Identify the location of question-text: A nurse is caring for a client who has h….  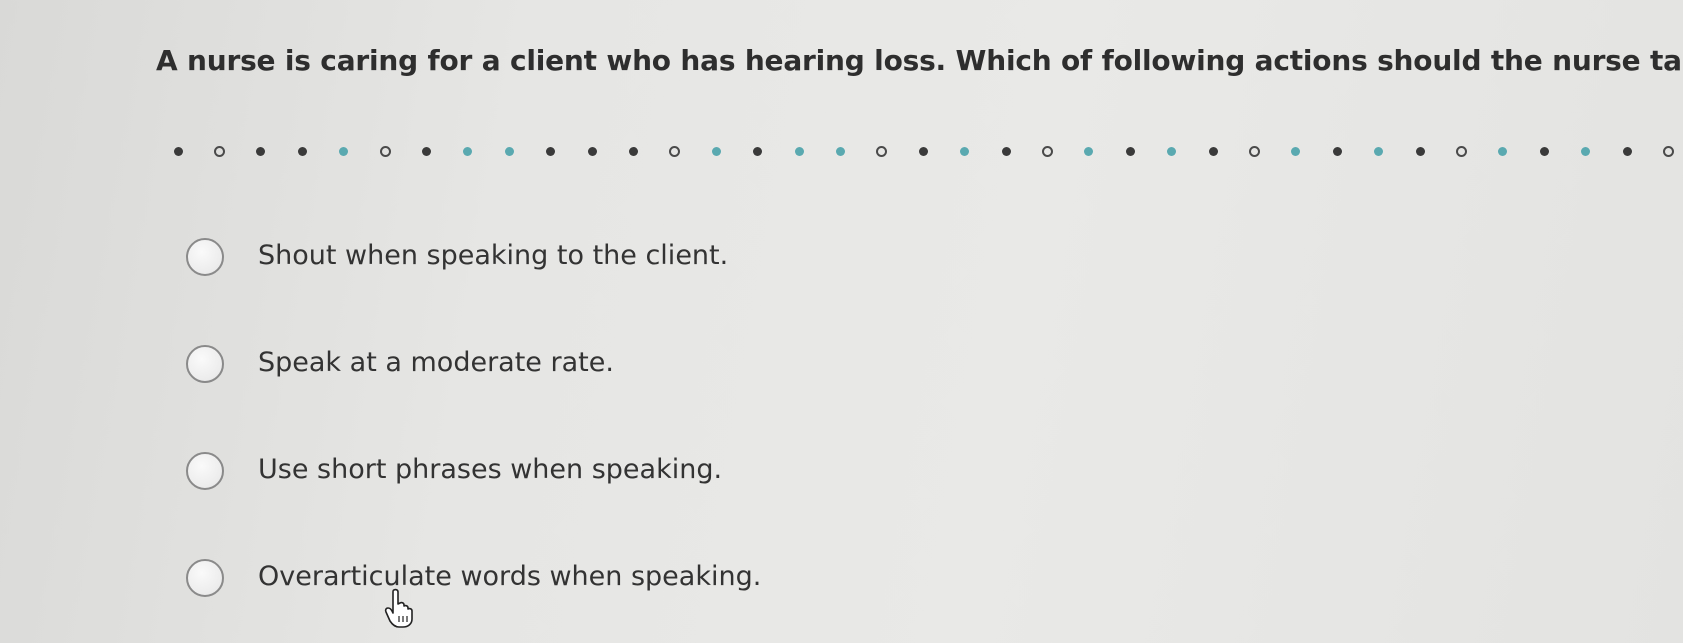
(919, 60).